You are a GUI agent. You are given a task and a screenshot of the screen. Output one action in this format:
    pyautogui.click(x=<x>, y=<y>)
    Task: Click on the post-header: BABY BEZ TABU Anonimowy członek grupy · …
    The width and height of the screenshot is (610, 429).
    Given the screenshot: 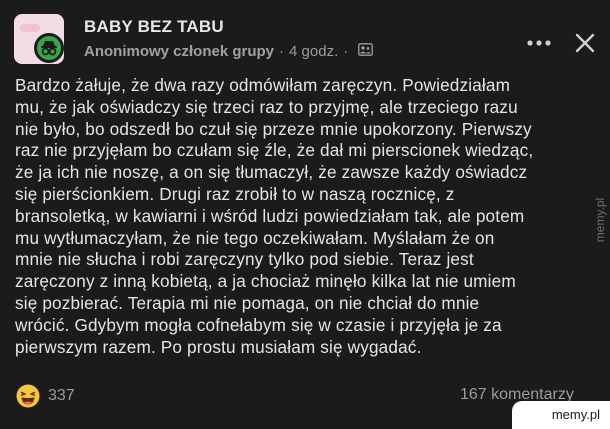 What is the action you would take?
    pyautogui.click(x=311, y=42)
    